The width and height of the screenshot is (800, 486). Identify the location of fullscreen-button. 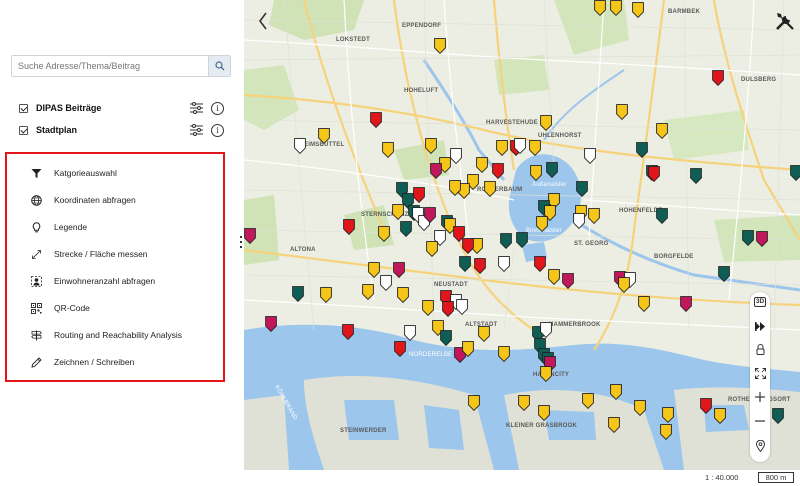
(760, 373).